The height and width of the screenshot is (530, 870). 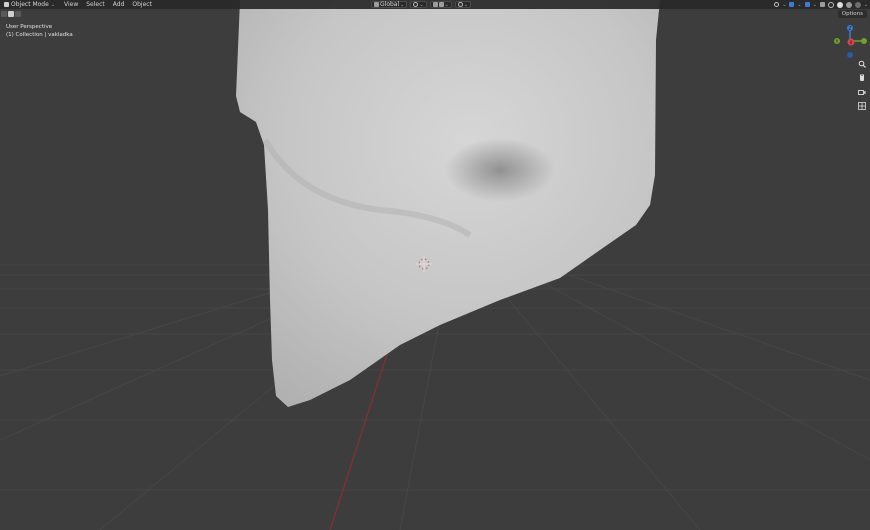 What do you see at coordinates (807, 4) in the screenshot?
I see `overlay-toggle-icon` at bounding box center [807, 4].